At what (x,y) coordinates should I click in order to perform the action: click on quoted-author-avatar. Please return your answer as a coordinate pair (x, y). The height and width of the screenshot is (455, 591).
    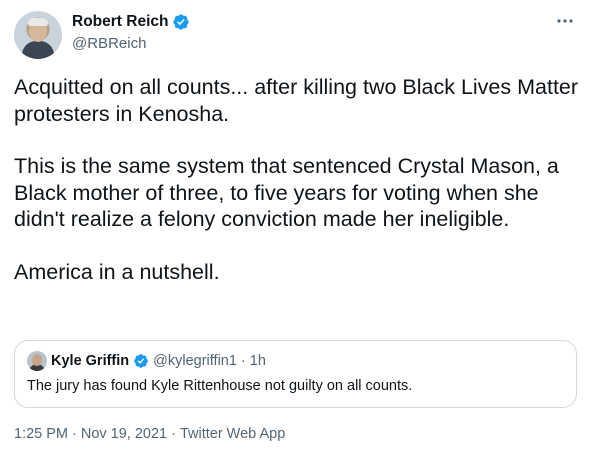
    Looking at the image, I should click on (37, 361).